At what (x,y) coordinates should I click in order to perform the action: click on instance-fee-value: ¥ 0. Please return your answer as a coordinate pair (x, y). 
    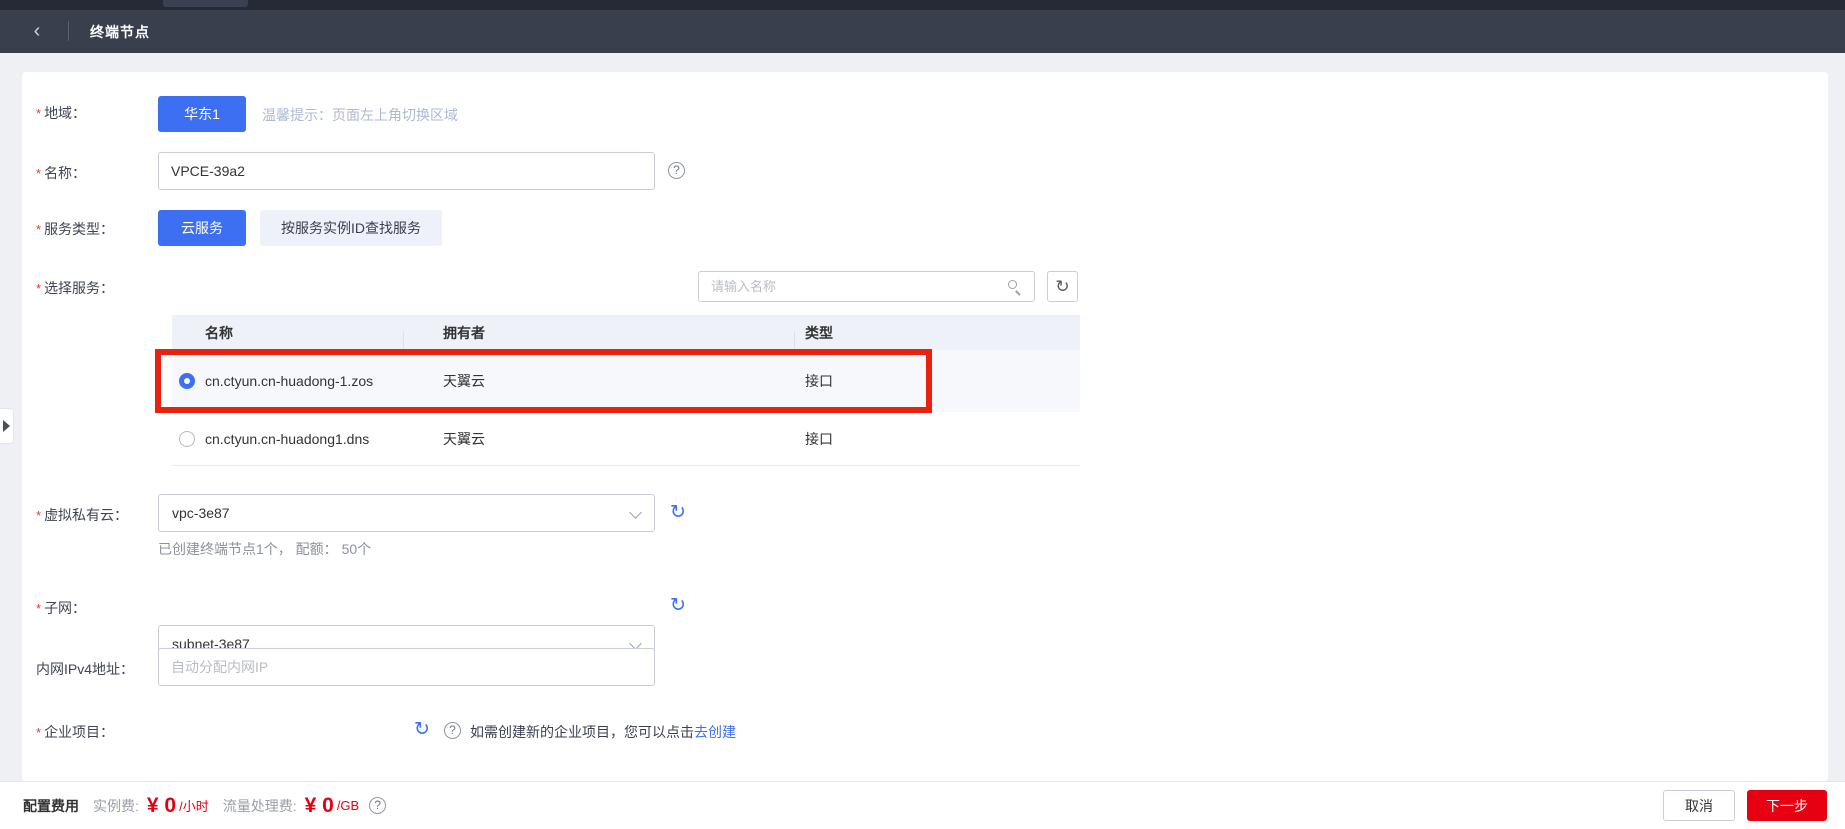
    Looking at the image, I should click on (161, 805).